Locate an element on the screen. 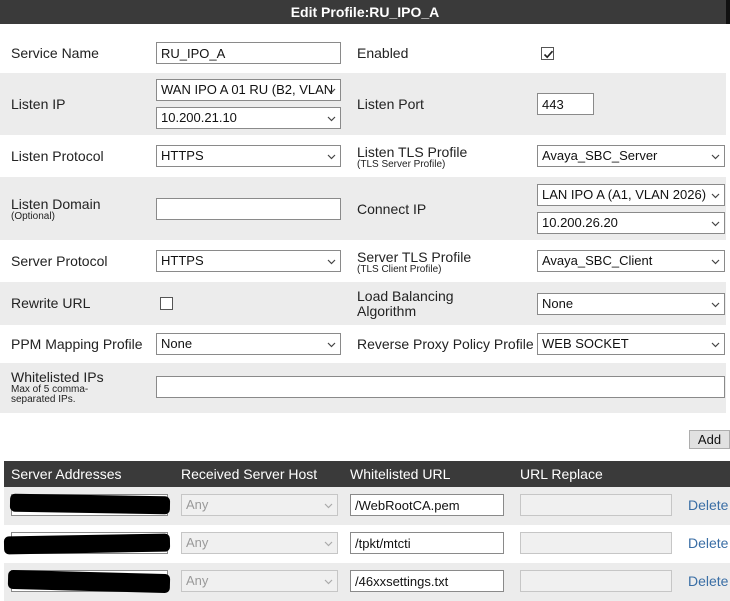 The width and height of the screenshot is (730, 601). column-whitelisted-url: Whitelisted URL is located at coordinates (400, 474).